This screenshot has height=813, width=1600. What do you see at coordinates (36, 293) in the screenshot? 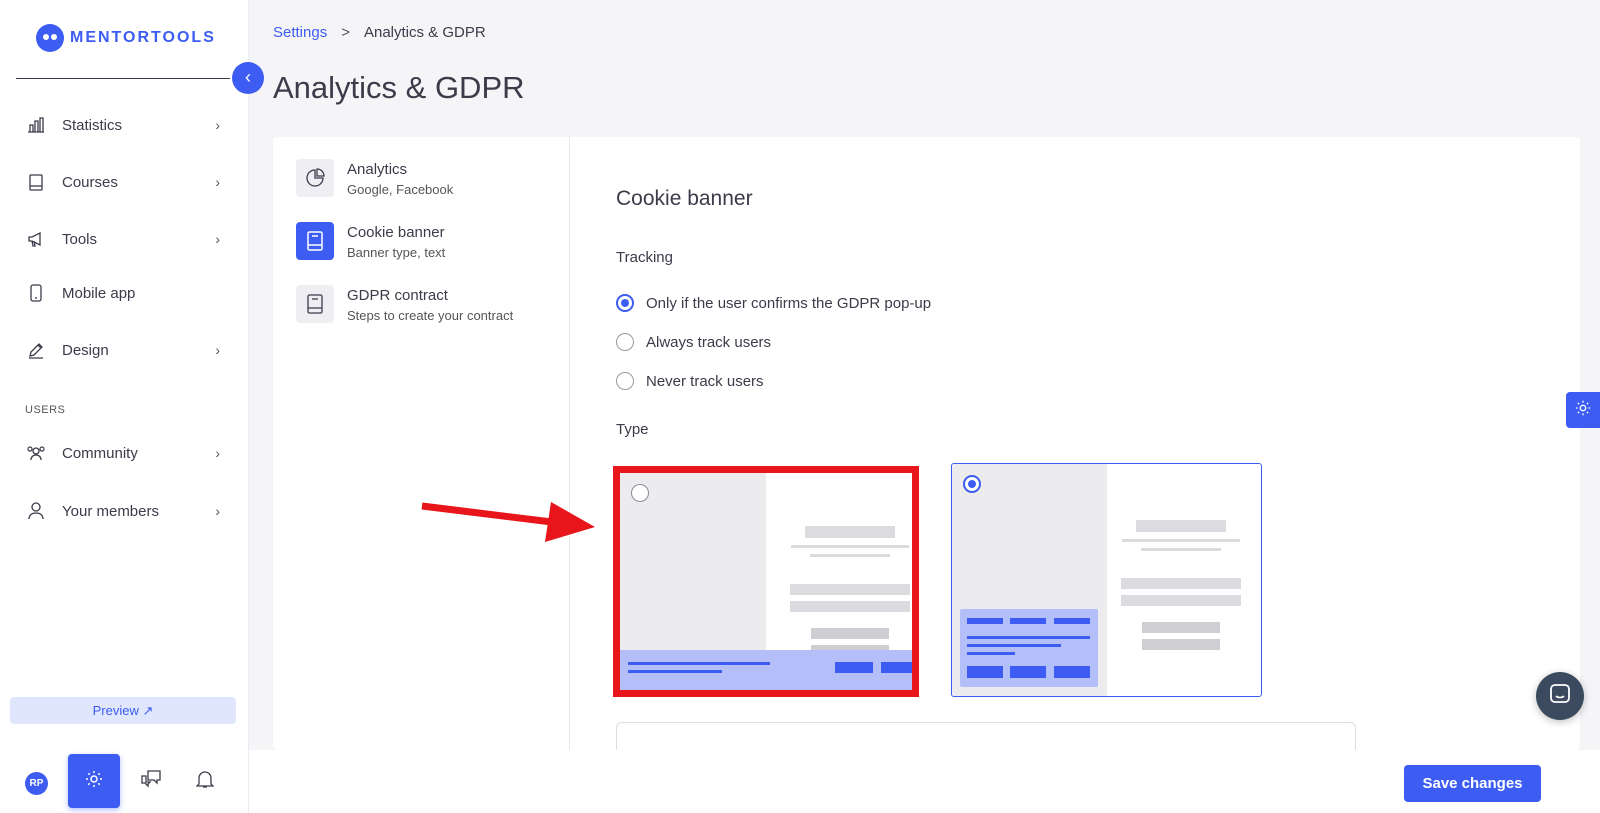
I see `phone-icon` at bounding box center [36, 293].